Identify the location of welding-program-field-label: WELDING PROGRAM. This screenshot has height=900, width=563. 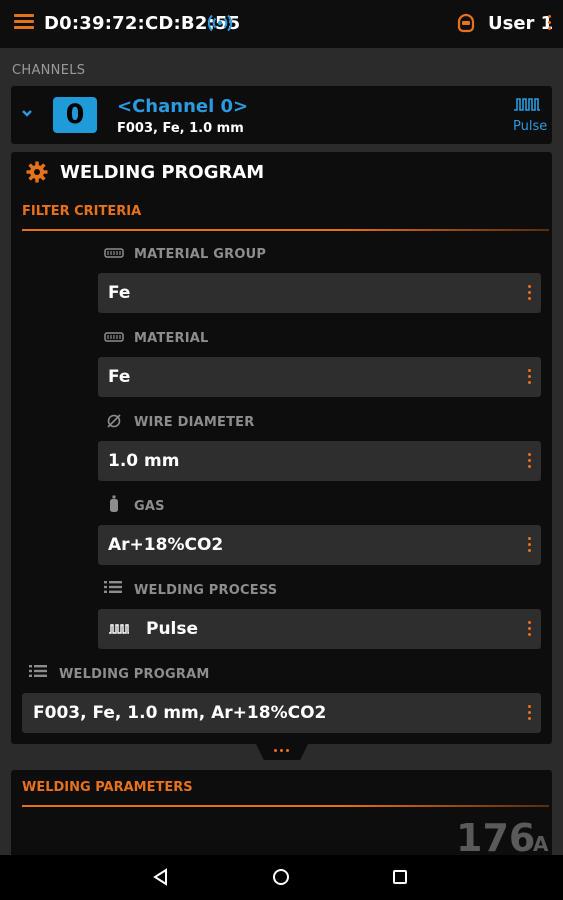
(134, 674).